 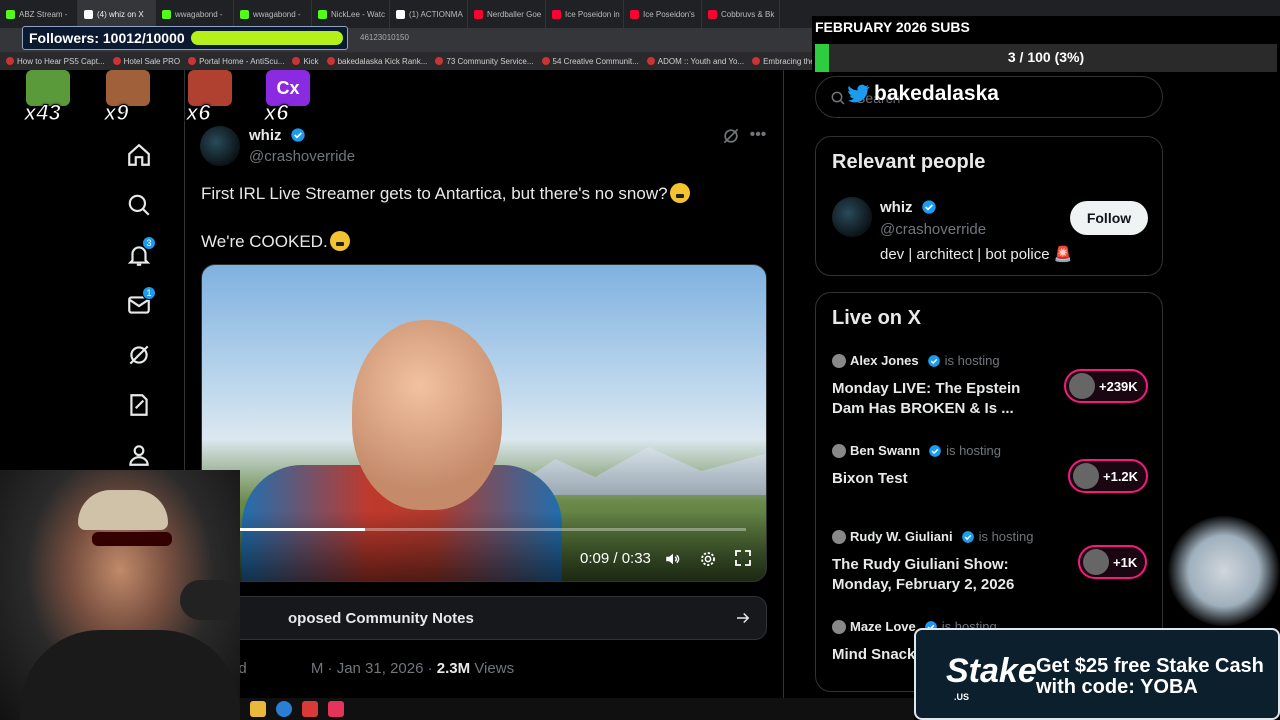 I want to click on relevant-person-handle: @crashoverride, so click(x=933, y=229).